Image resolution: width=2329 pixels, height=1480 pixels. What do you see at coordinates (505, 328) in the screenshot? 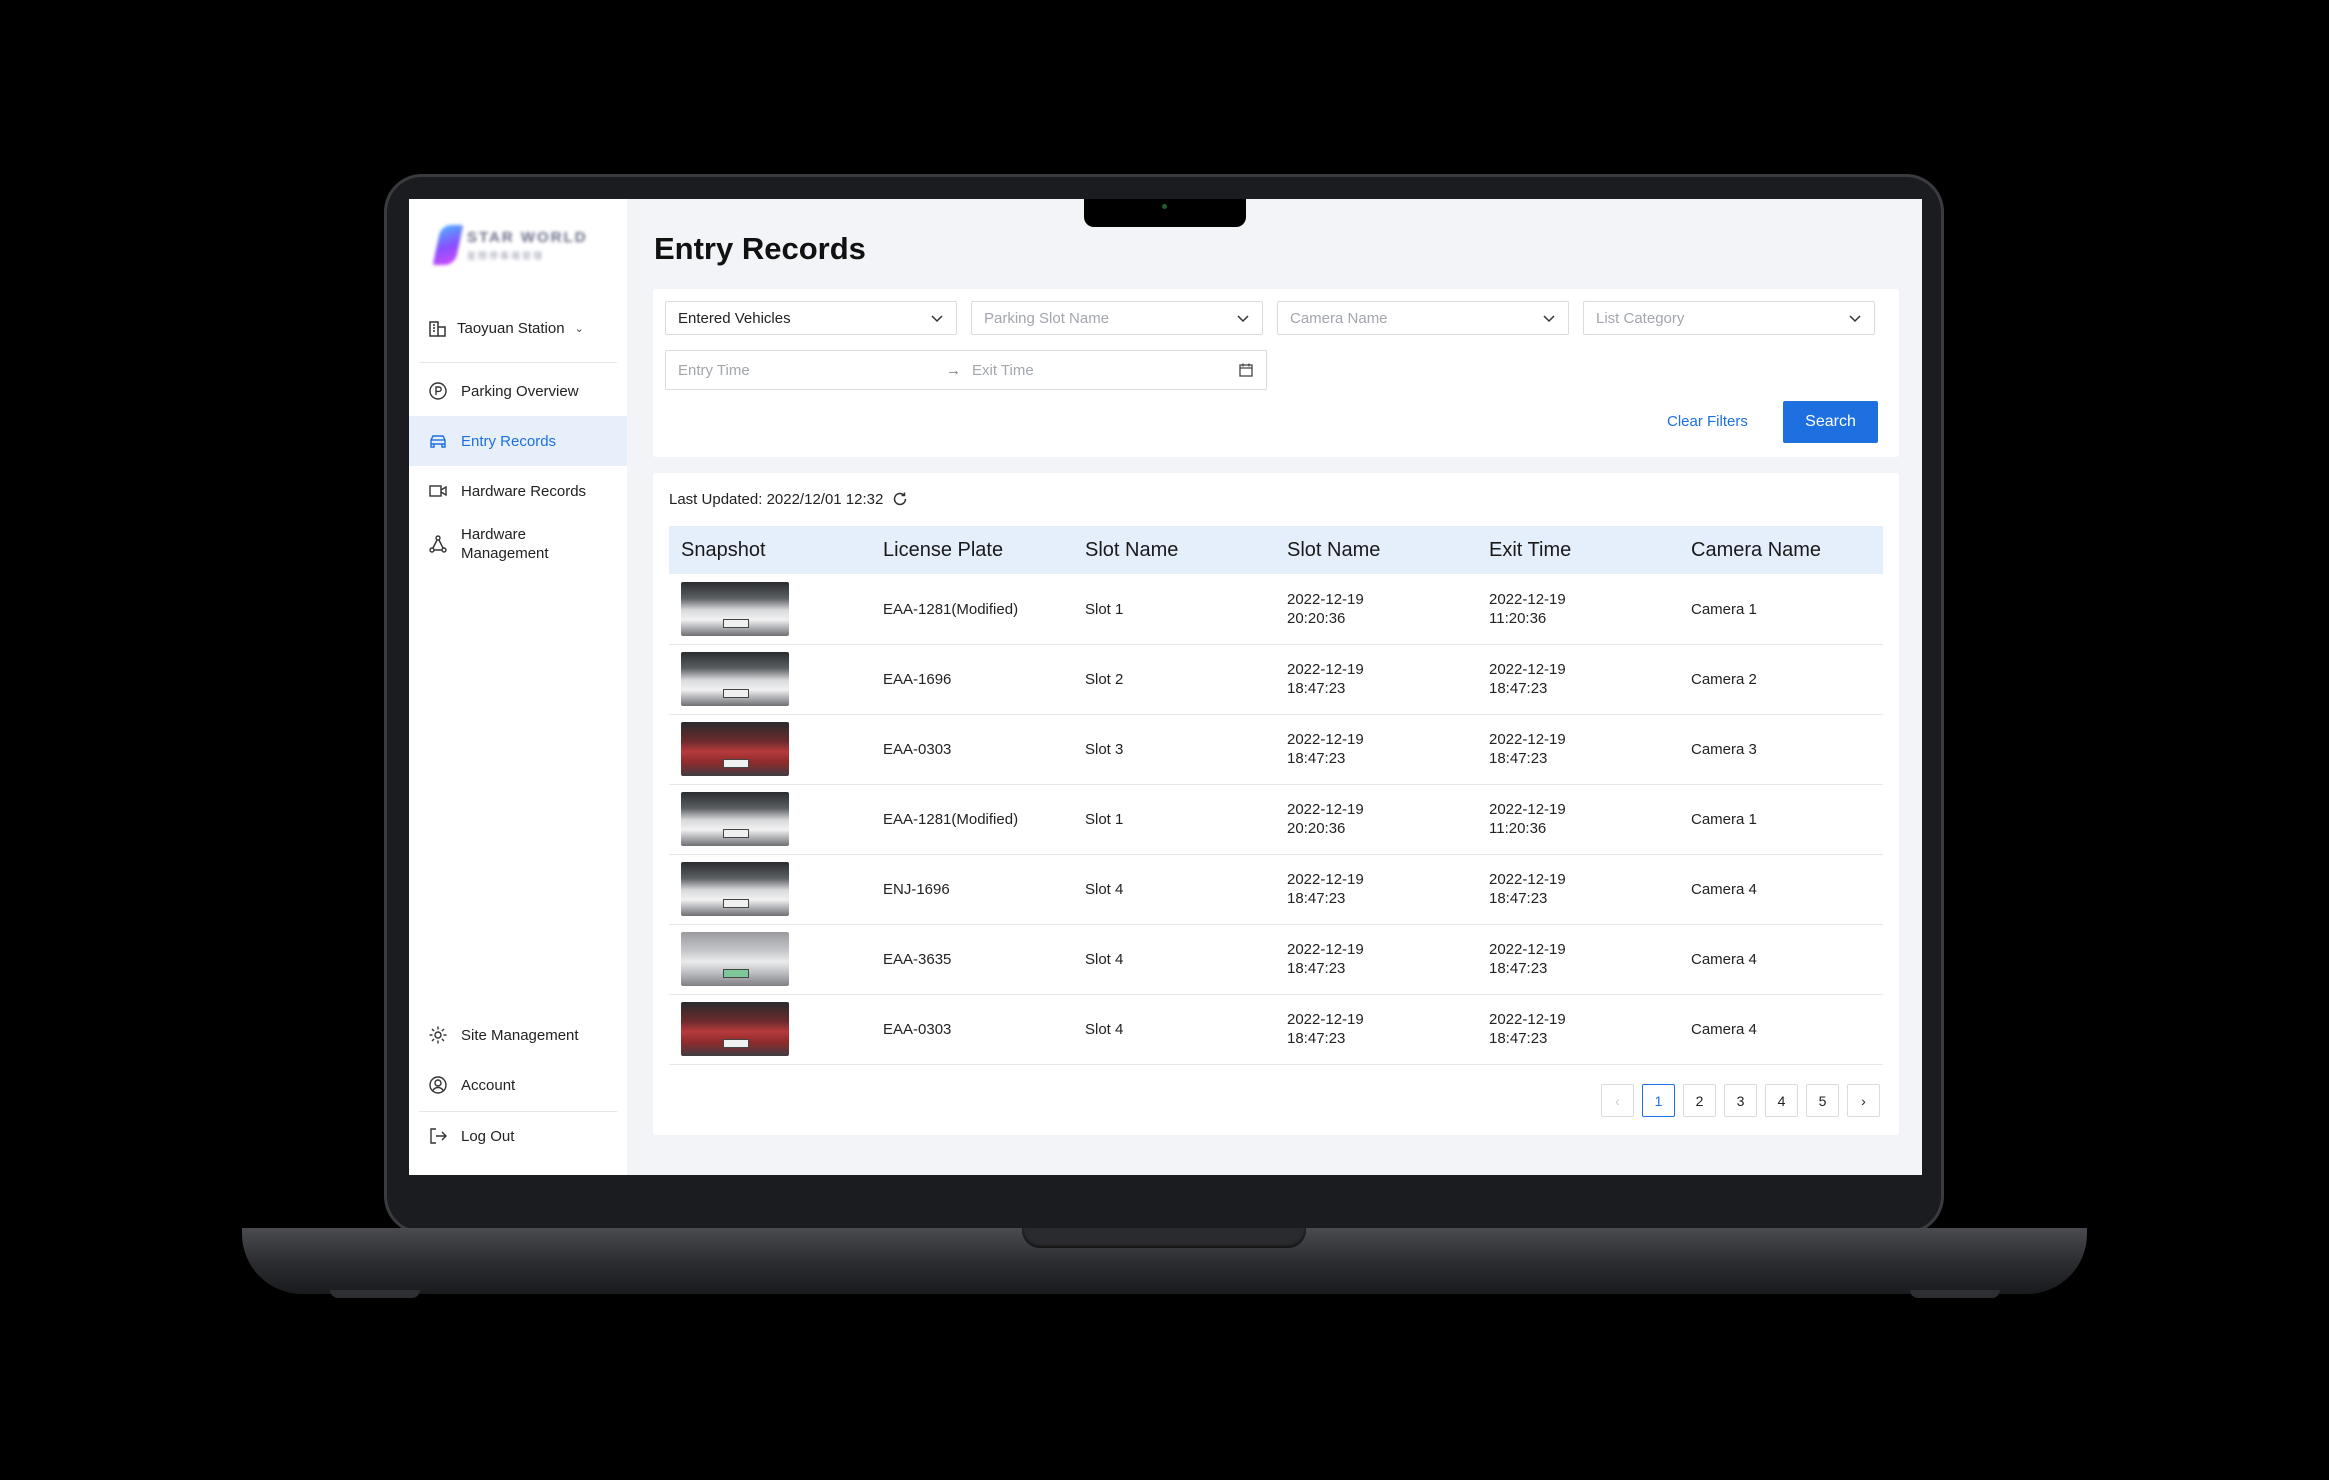
I see `site-selector: Taoyuan Station ⌄` at bounding box center [505, 328].